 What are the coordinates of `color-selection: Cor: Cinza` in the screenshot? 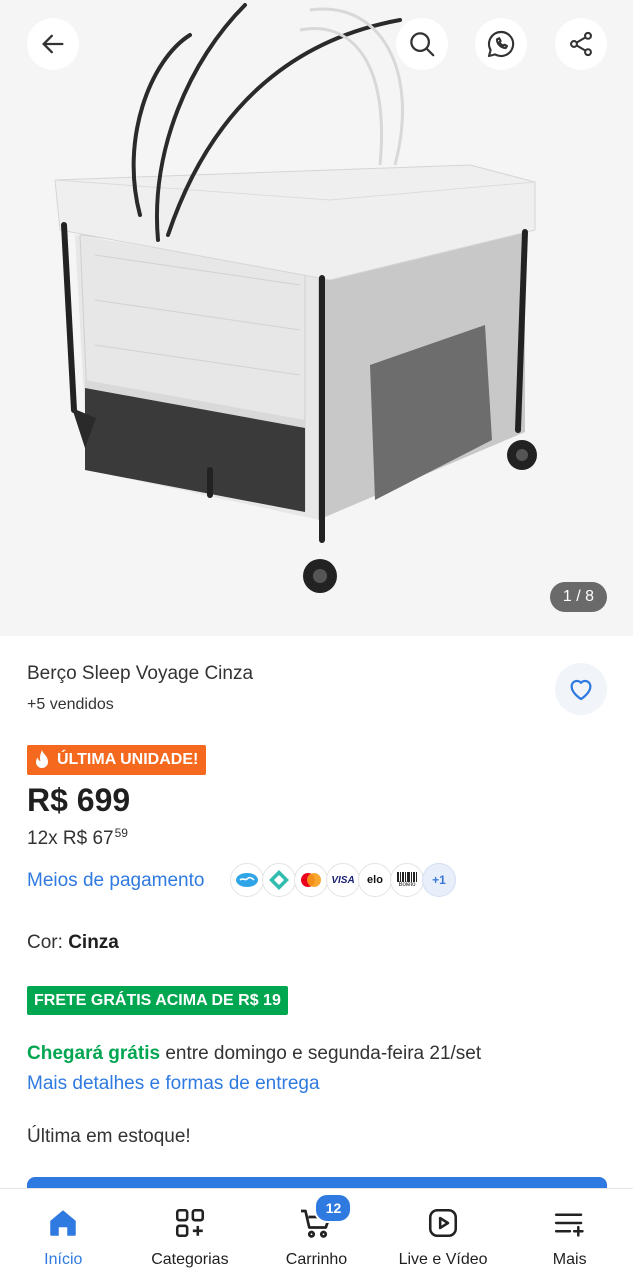 It's located at (73, 943).